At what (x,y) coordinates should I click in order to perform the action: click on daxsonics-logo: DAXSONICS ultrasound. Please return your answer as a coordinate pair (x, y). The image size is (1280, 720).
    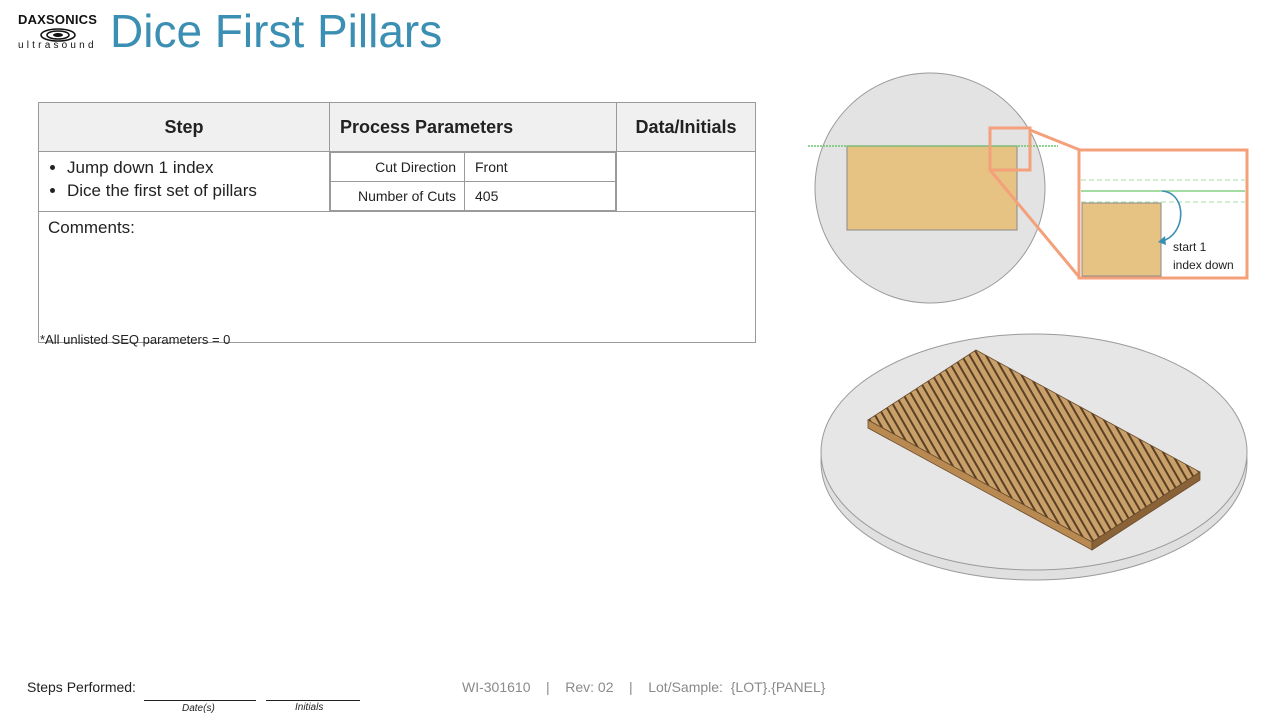
    Looking at the image, I should click on (59, 33).